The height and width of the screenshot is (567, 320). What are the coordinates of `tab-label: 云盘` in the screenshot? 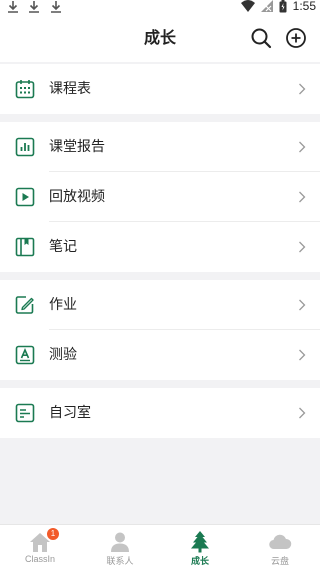 It's located at (279, 561).